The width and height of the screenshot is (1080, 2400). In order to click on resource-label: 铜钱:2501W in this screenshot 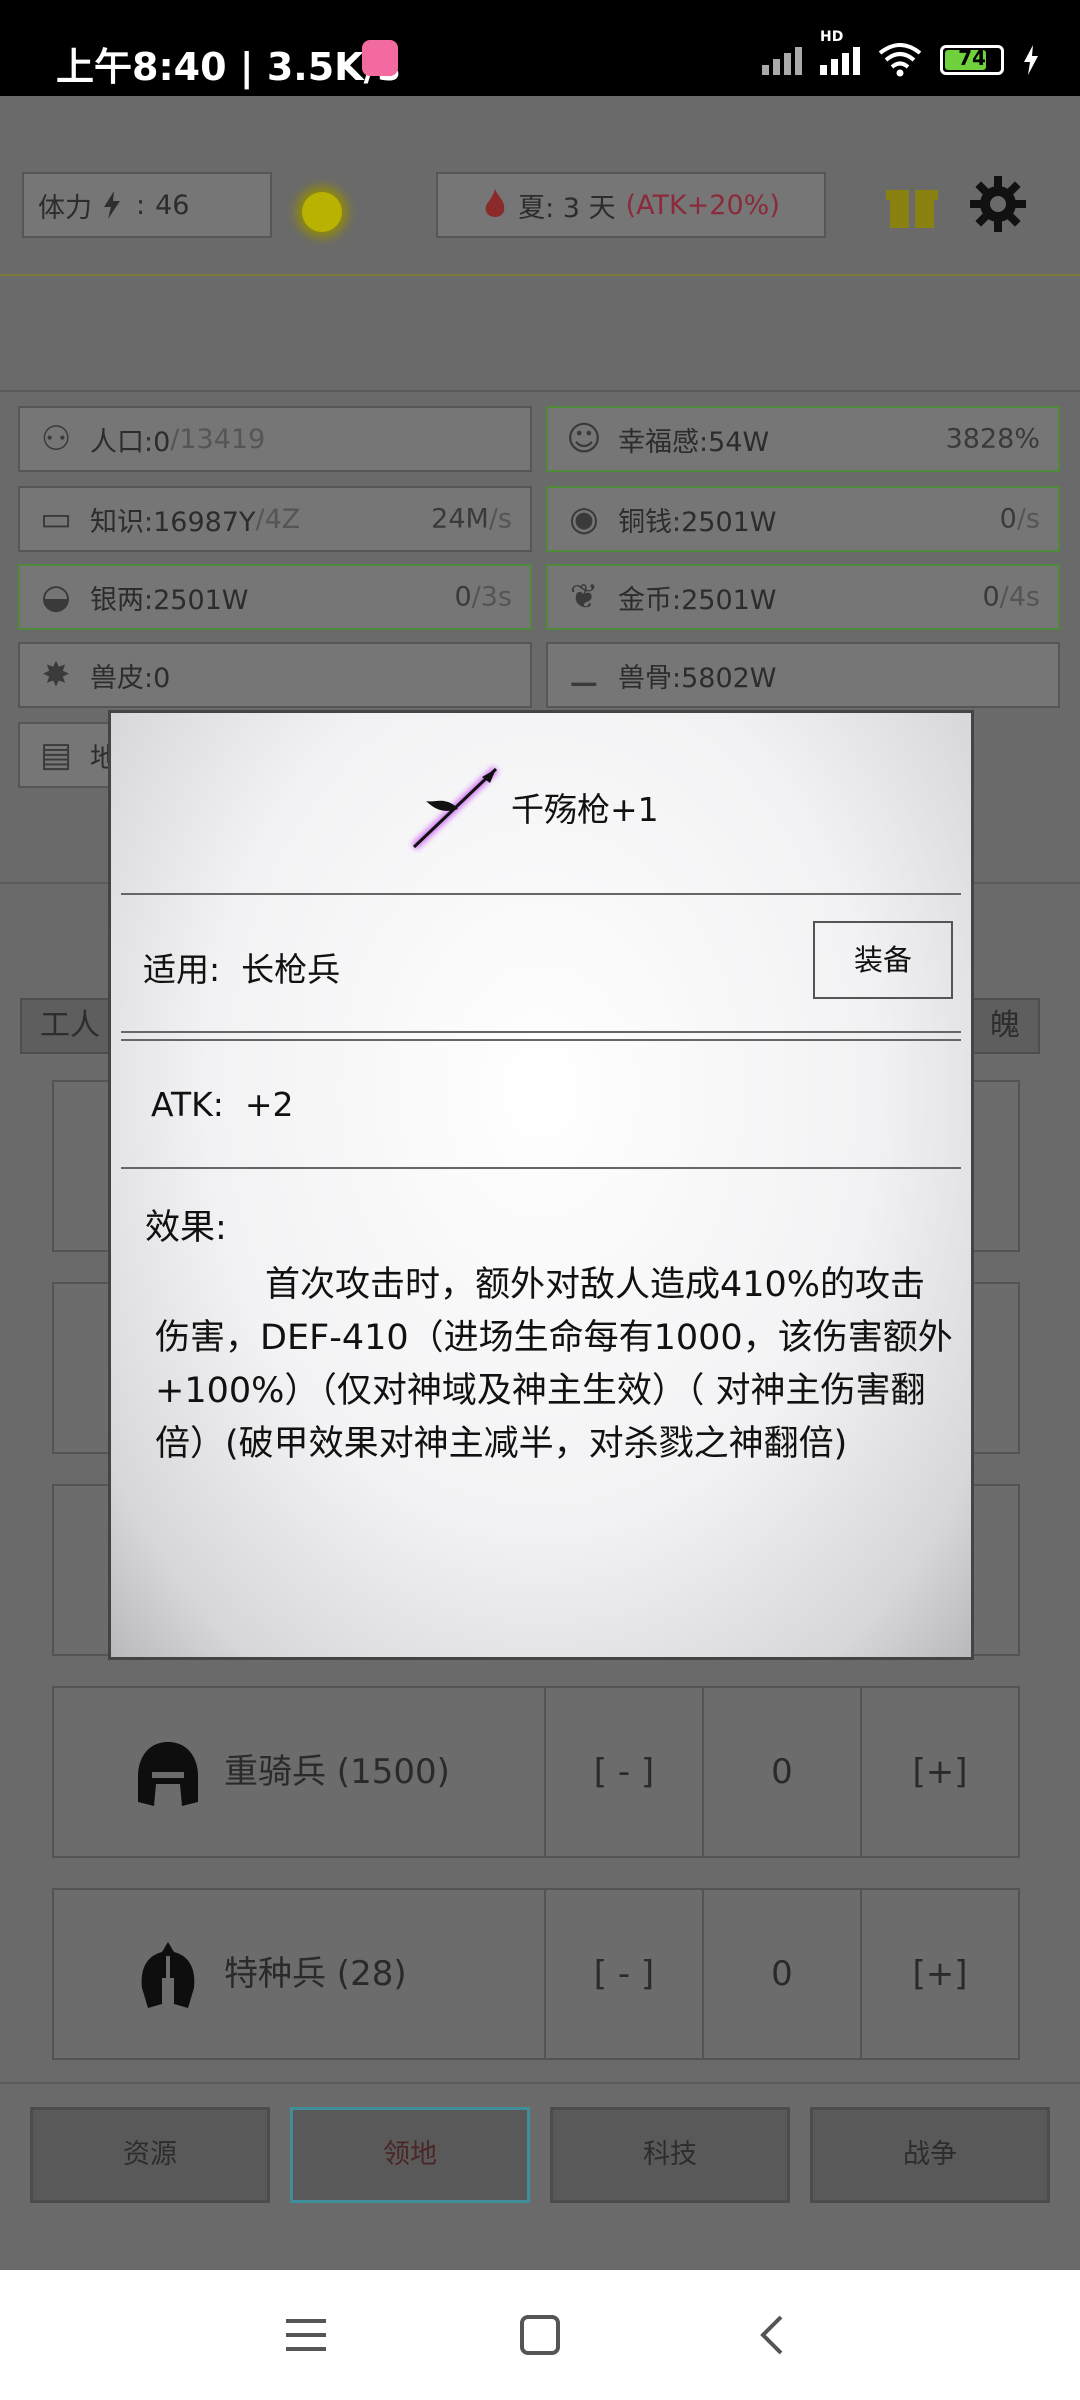, I will do `click(697, 522)`.